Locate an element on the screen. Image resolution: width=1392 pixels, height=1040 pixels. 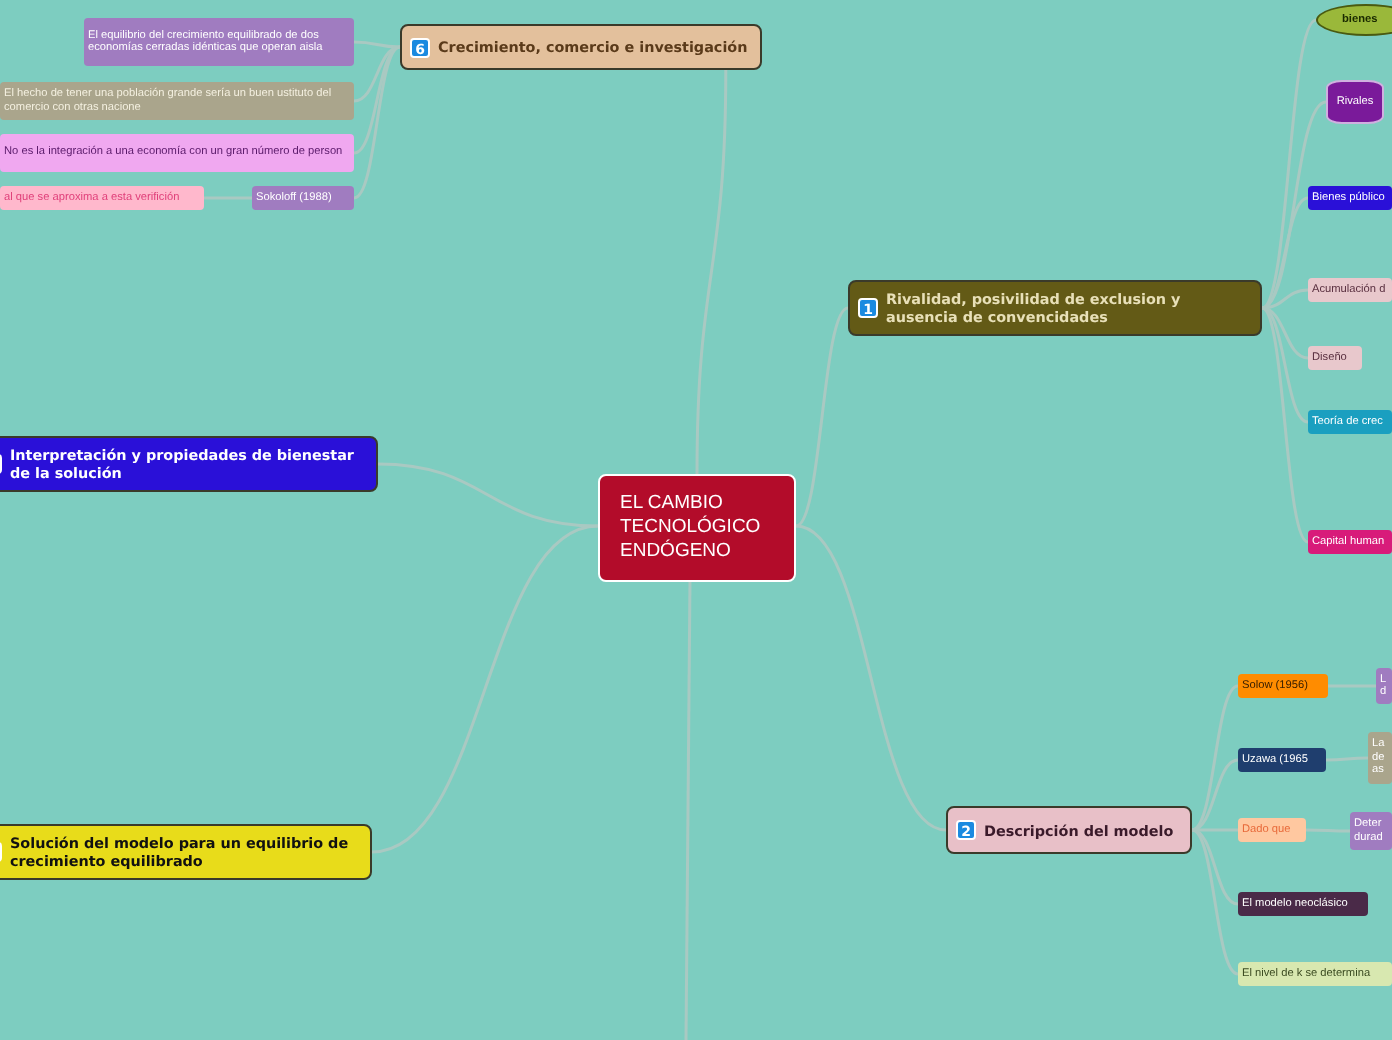
central-topic: EL CAMBIO TECNOLÓGICO ENDÓGENO is located at coordinates (697, 528).